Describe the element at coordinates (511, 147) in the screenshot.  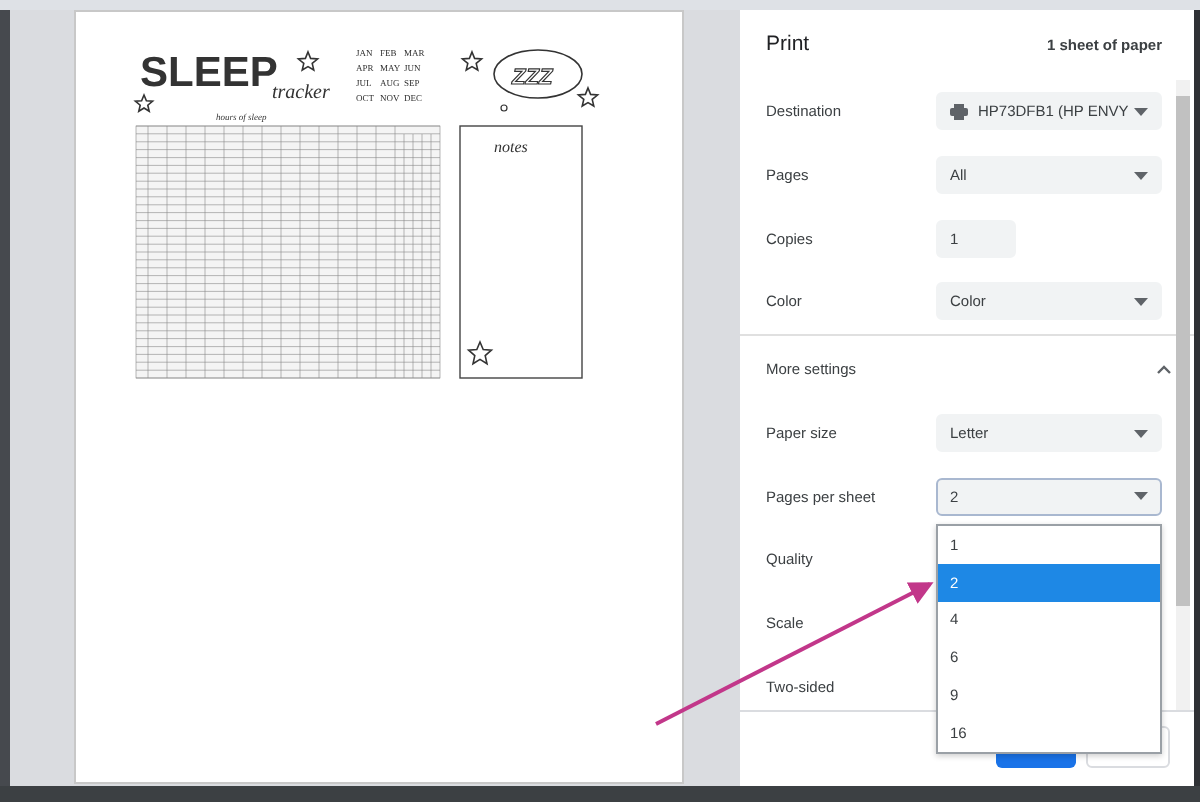
I see `notes-title: notes` at that location.